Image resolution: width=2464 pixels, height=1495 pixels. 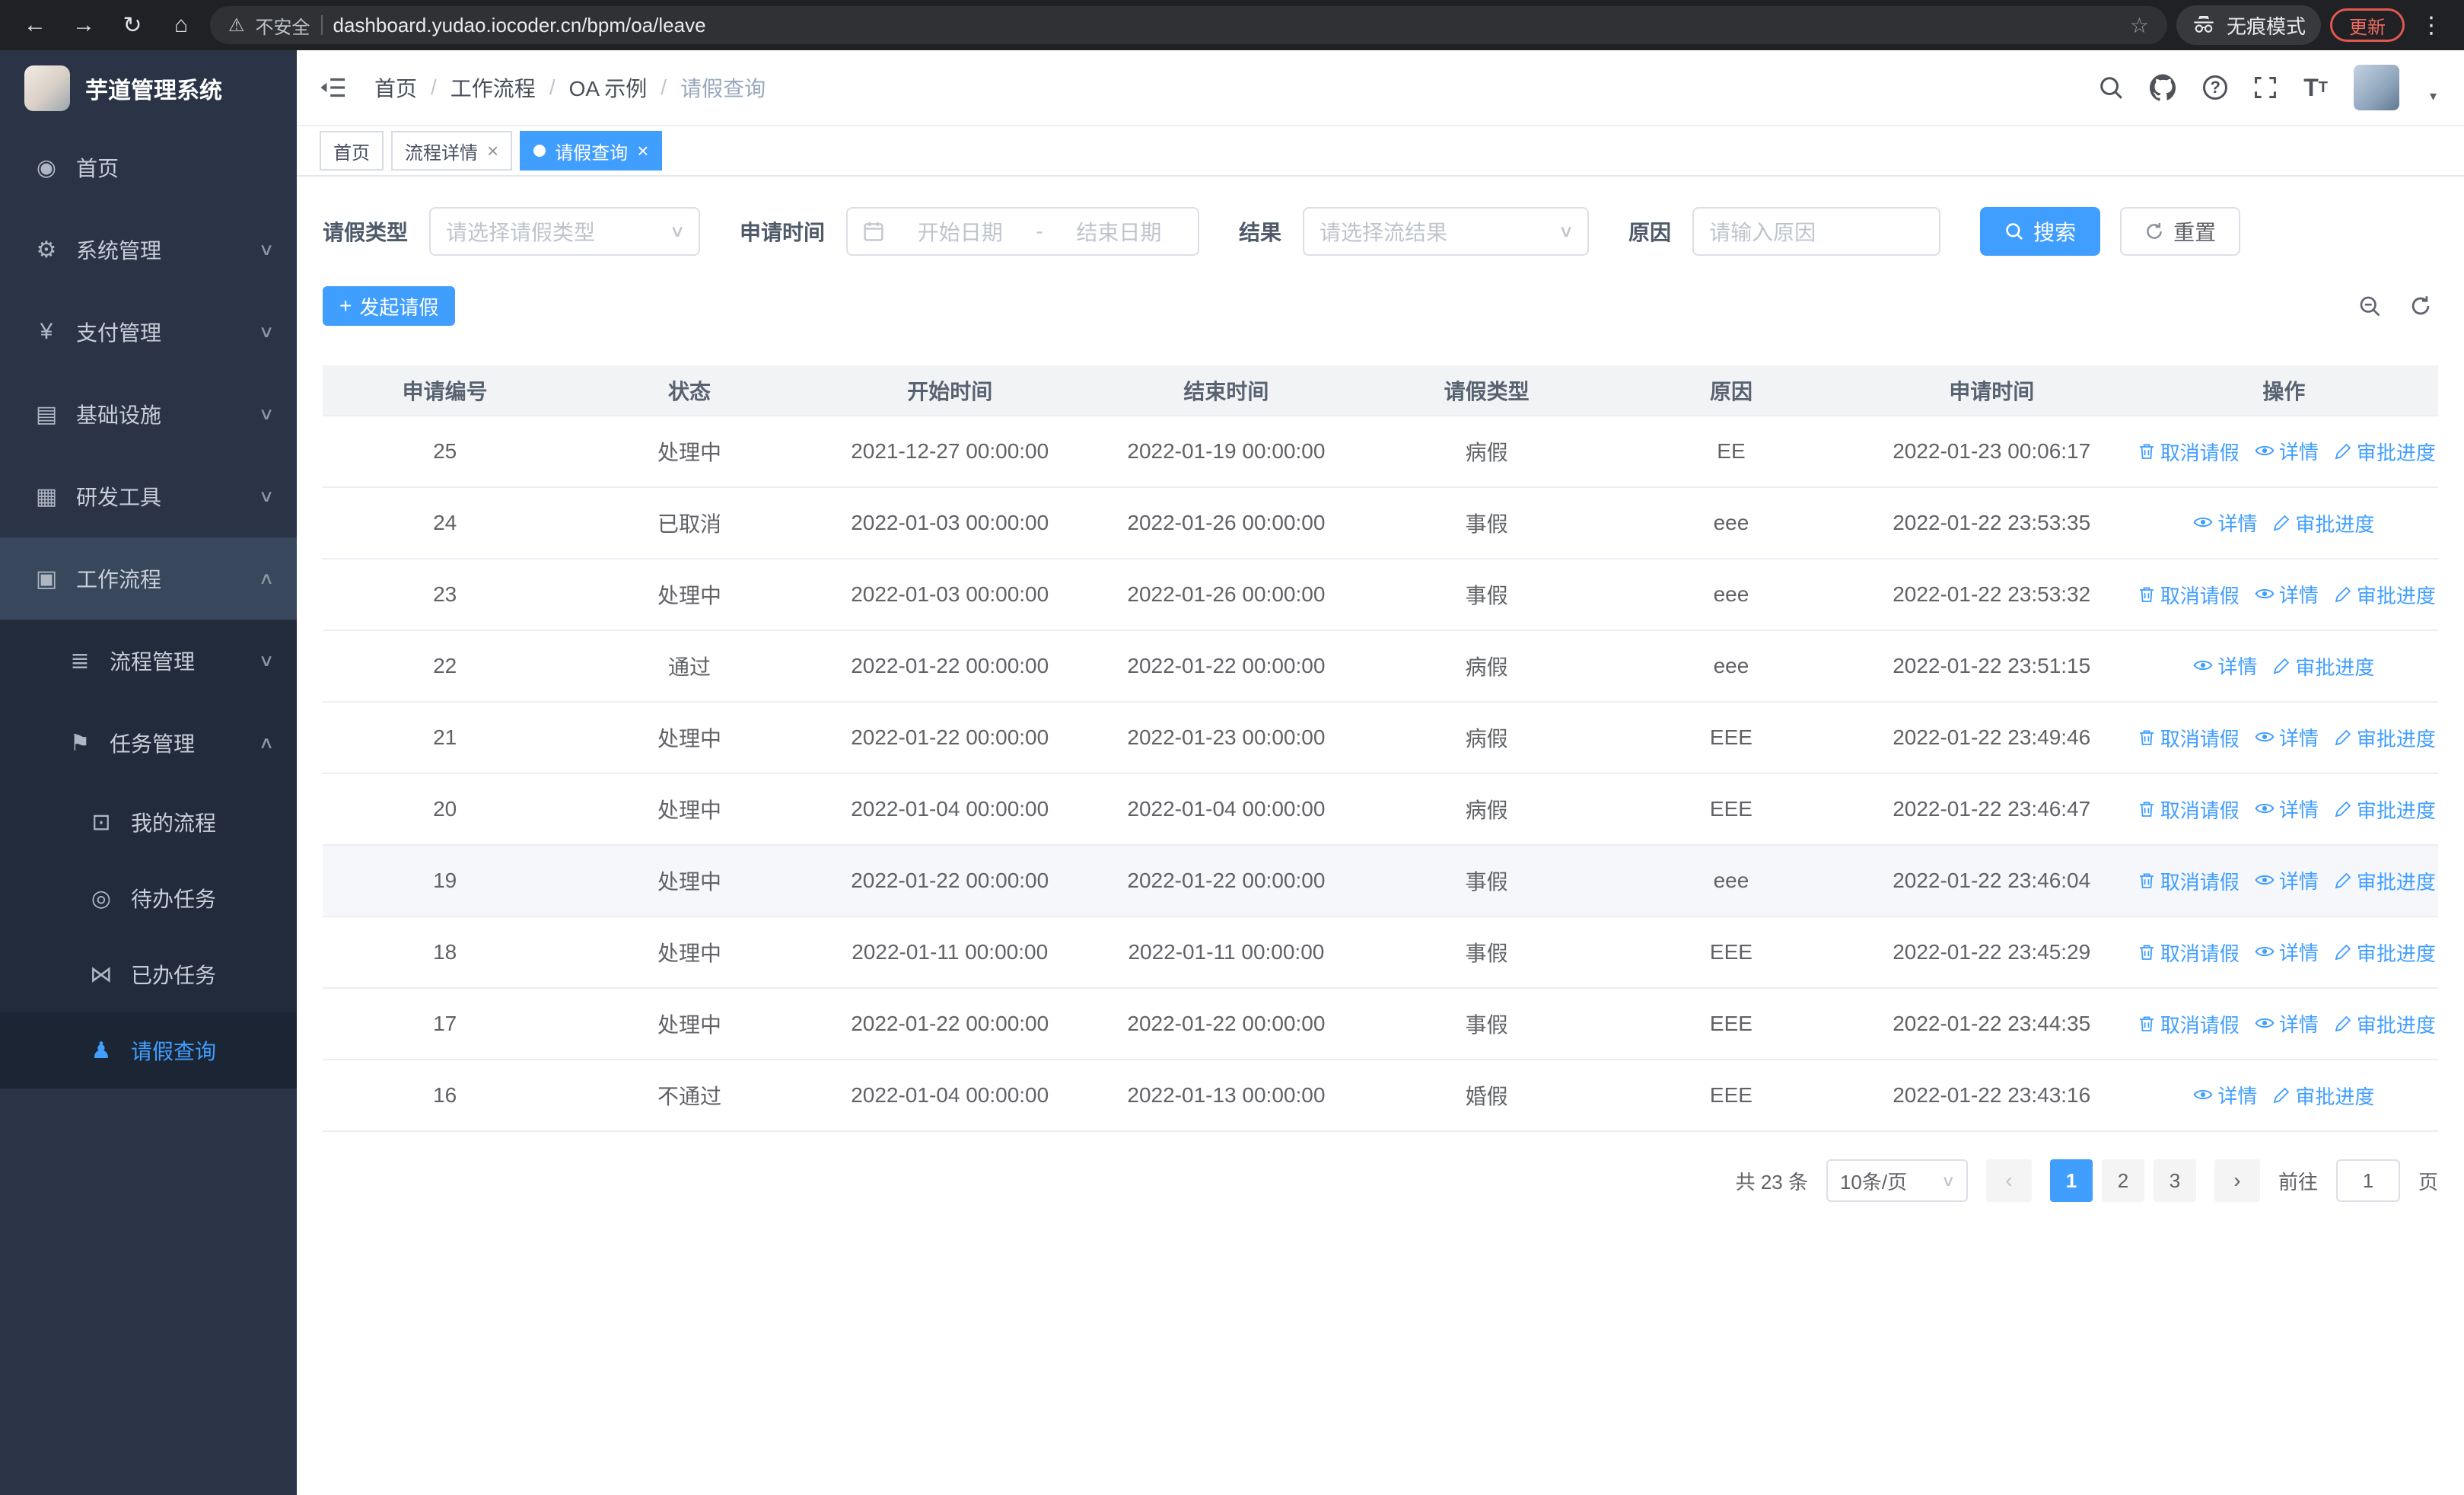 What do you see at coordinates (2163, 88) in the screenshot?
I see `github-icon` at bounding box center [2163, 88].